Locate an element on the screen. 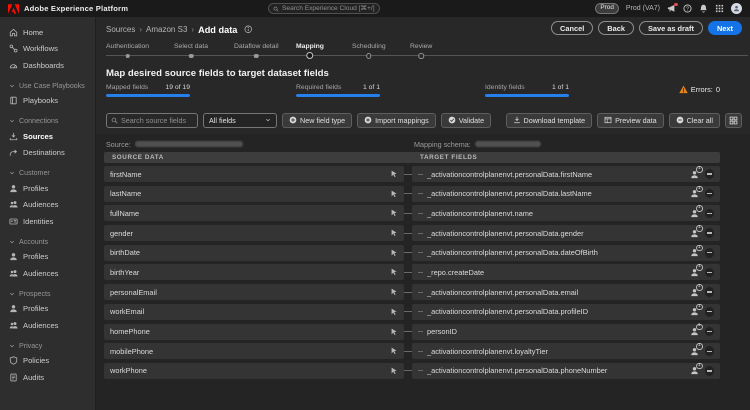 The image size is (750, 410). announcements-icon is located at coordinates (672, 7).